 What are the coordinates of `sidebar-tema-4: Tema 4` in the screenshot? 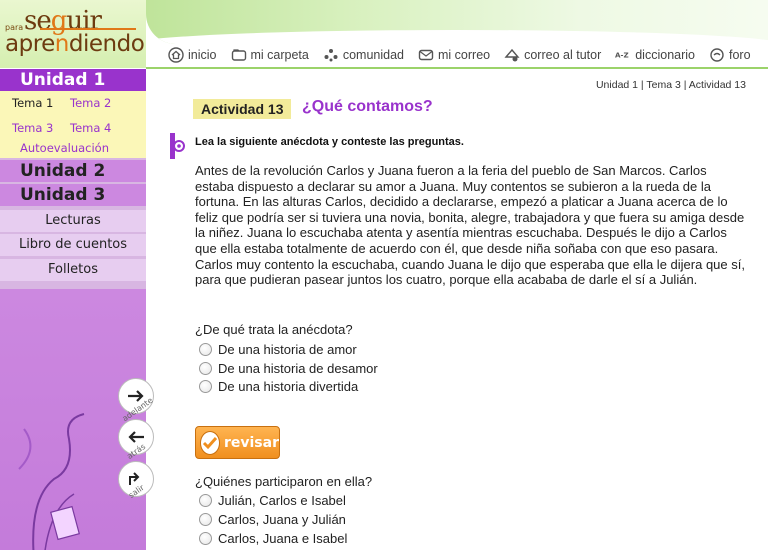 It's located at (90, 128).